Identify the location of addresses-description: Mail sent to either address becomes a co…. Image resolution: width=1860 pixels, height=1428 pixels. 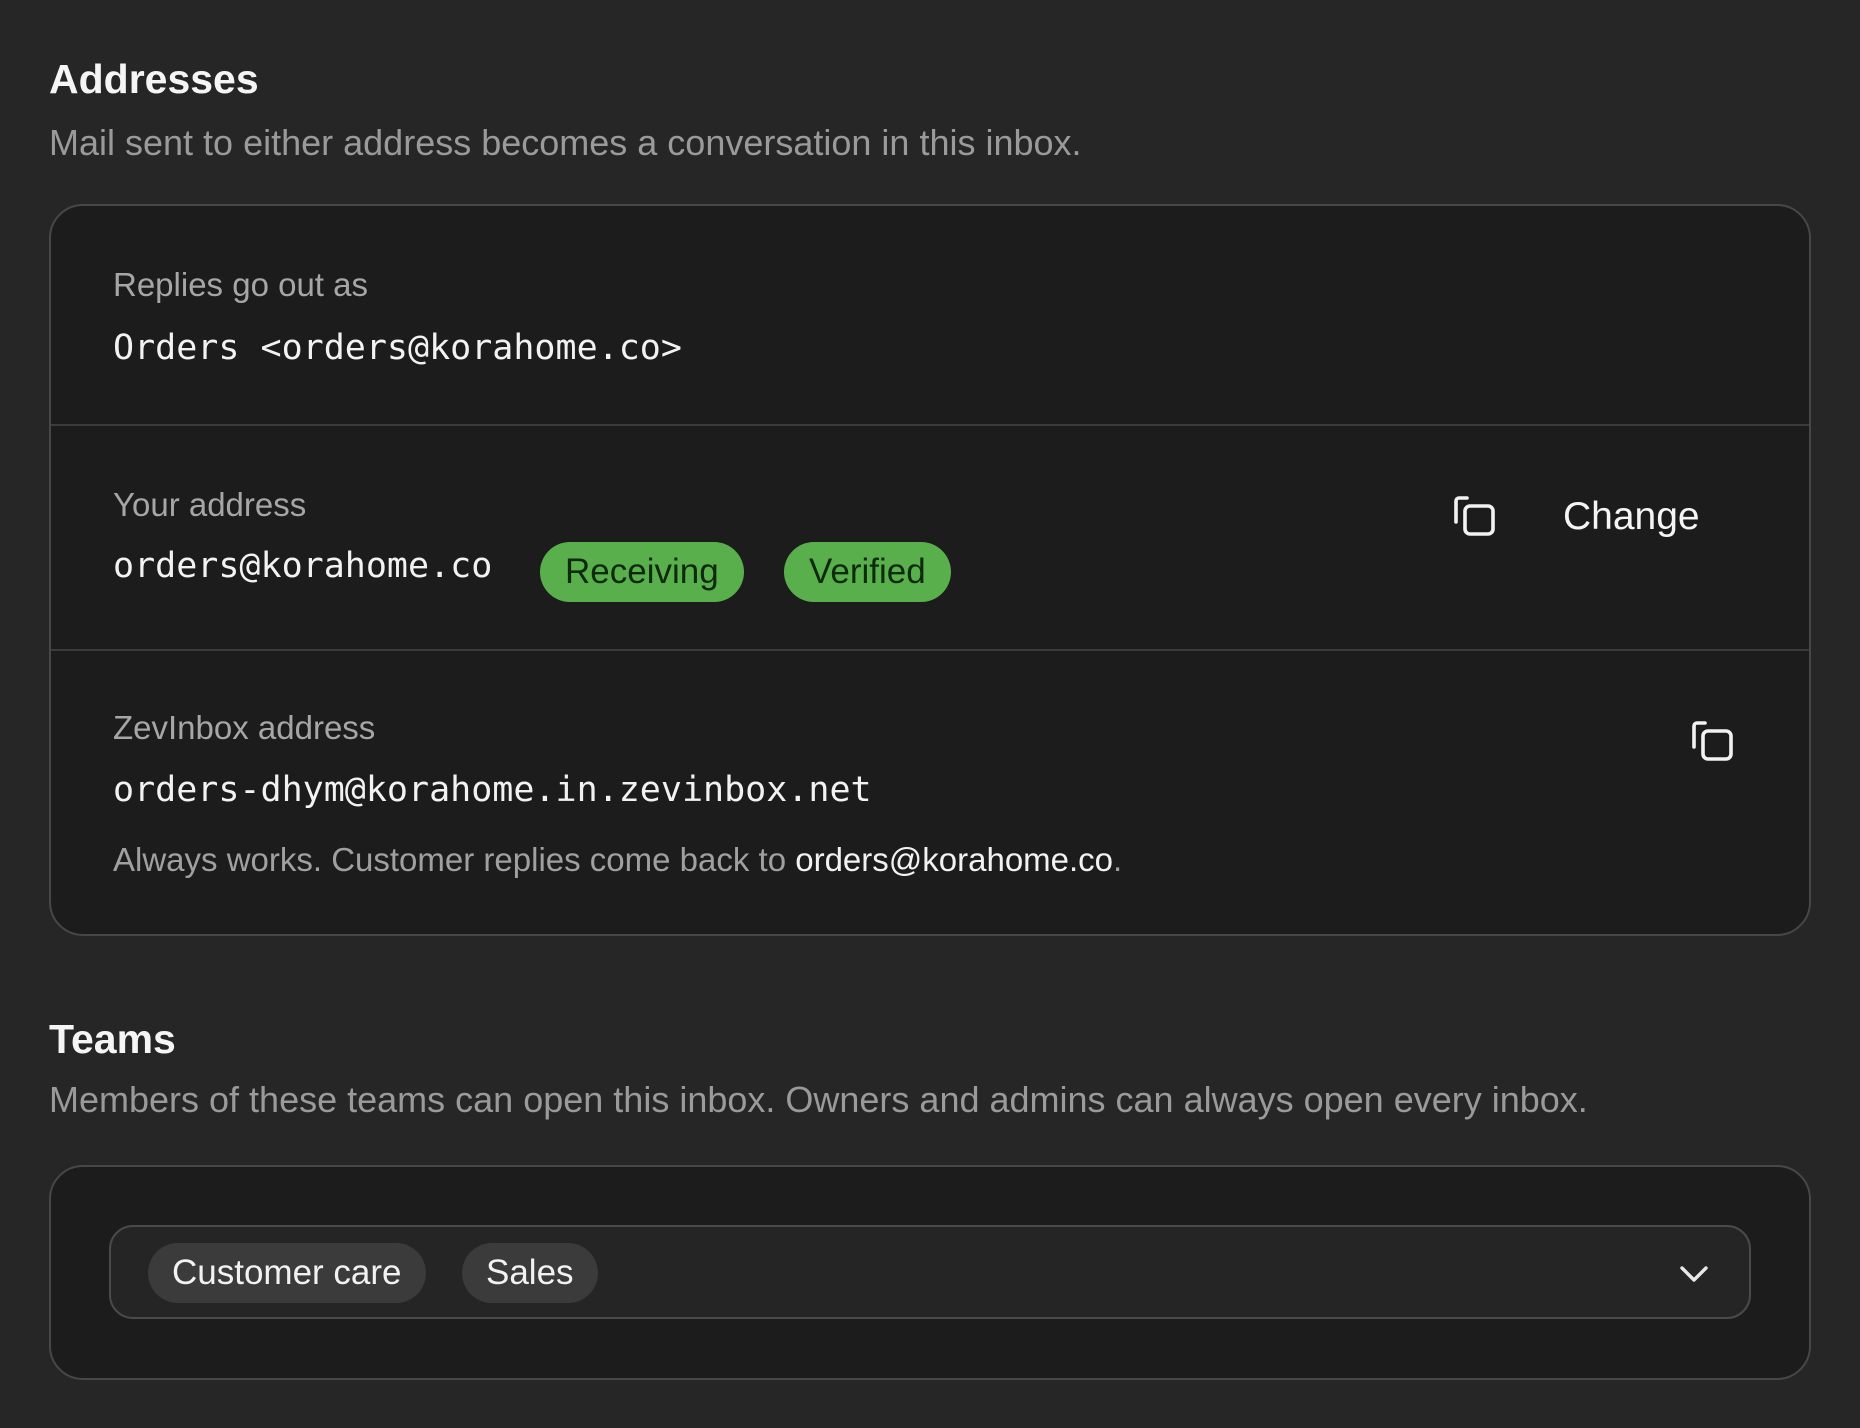
(565, 142).